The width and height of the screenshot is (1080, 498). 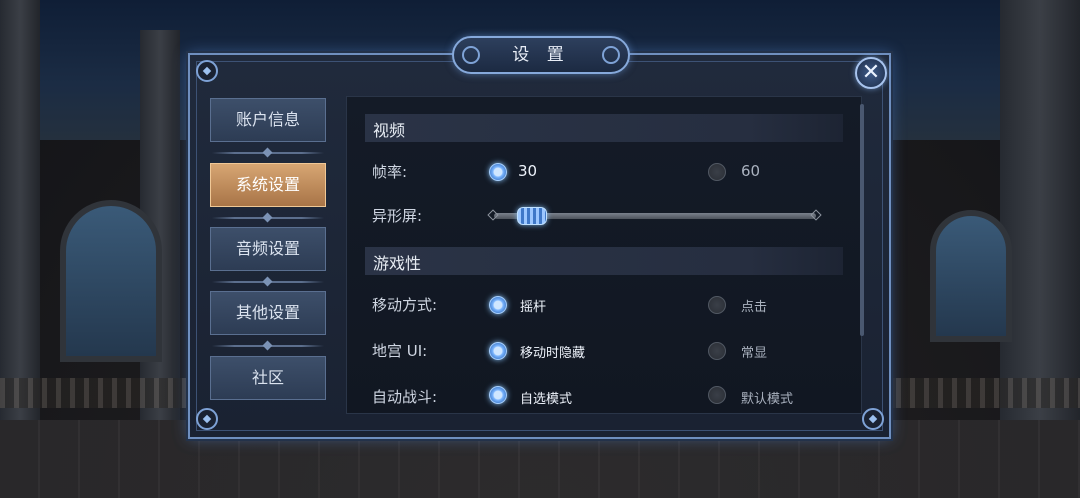 I want to click on framerate-30-radio, so click(x=498, y=172).